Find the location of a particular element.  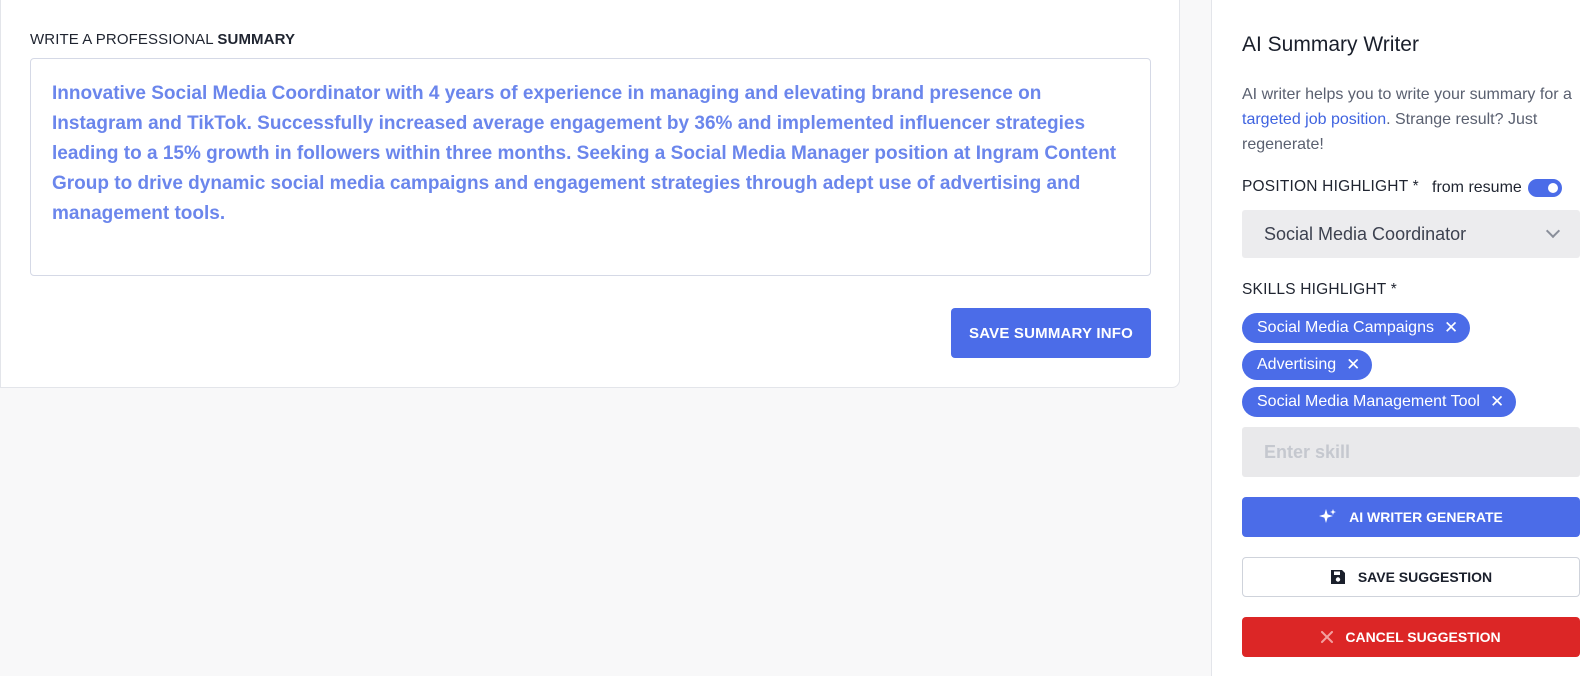

enter-skill-input is located at coordinates (1411, 452).